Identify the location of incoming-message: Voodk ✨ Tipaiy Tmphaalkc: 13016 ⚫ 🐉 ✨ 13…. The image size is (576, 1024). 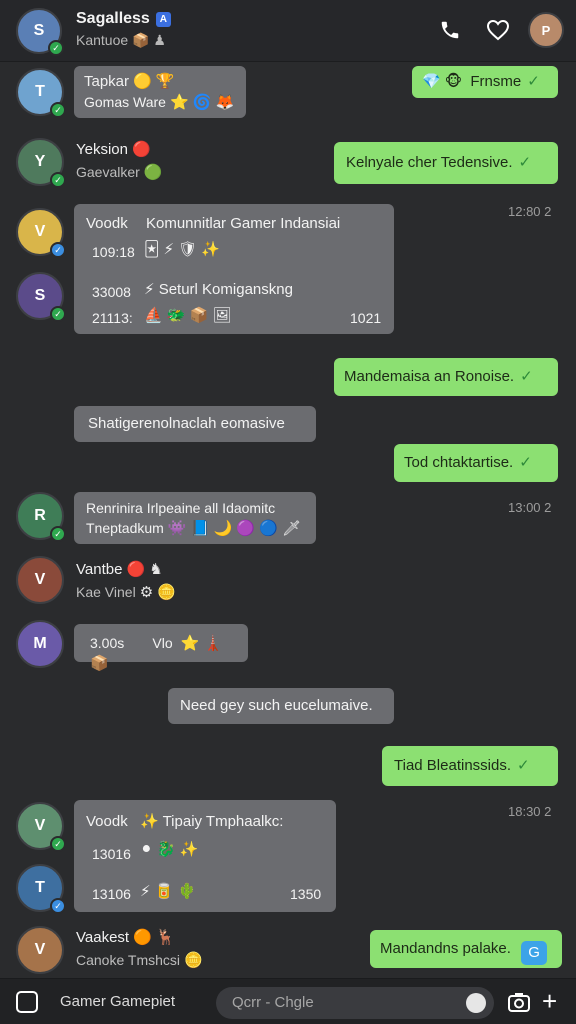
(205, 856).